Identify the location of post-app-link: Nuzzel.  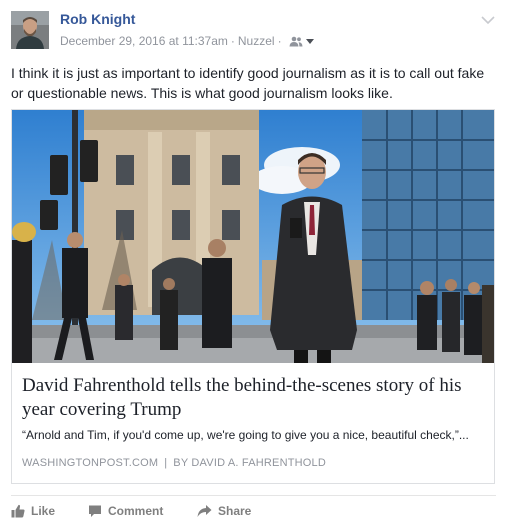
(256, 41).